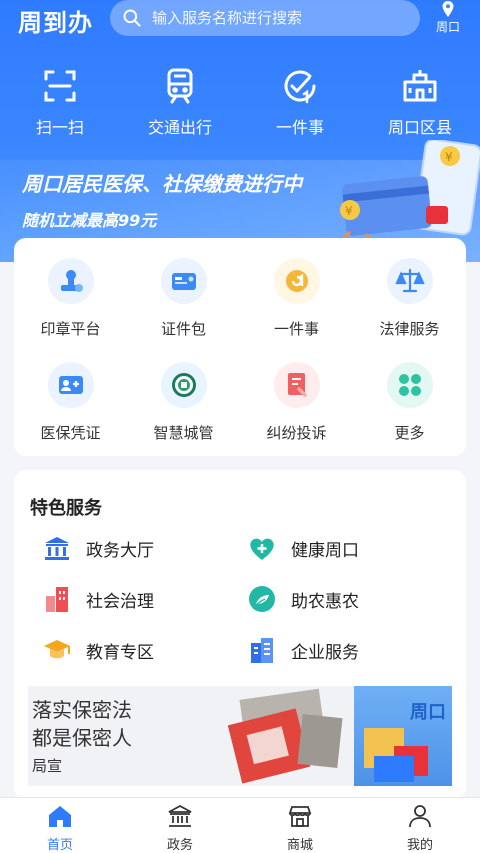 The image size is (480, 853). Describe the element at coordinates (60, 86) in the screenshot. I see `scan-icon` at that location.